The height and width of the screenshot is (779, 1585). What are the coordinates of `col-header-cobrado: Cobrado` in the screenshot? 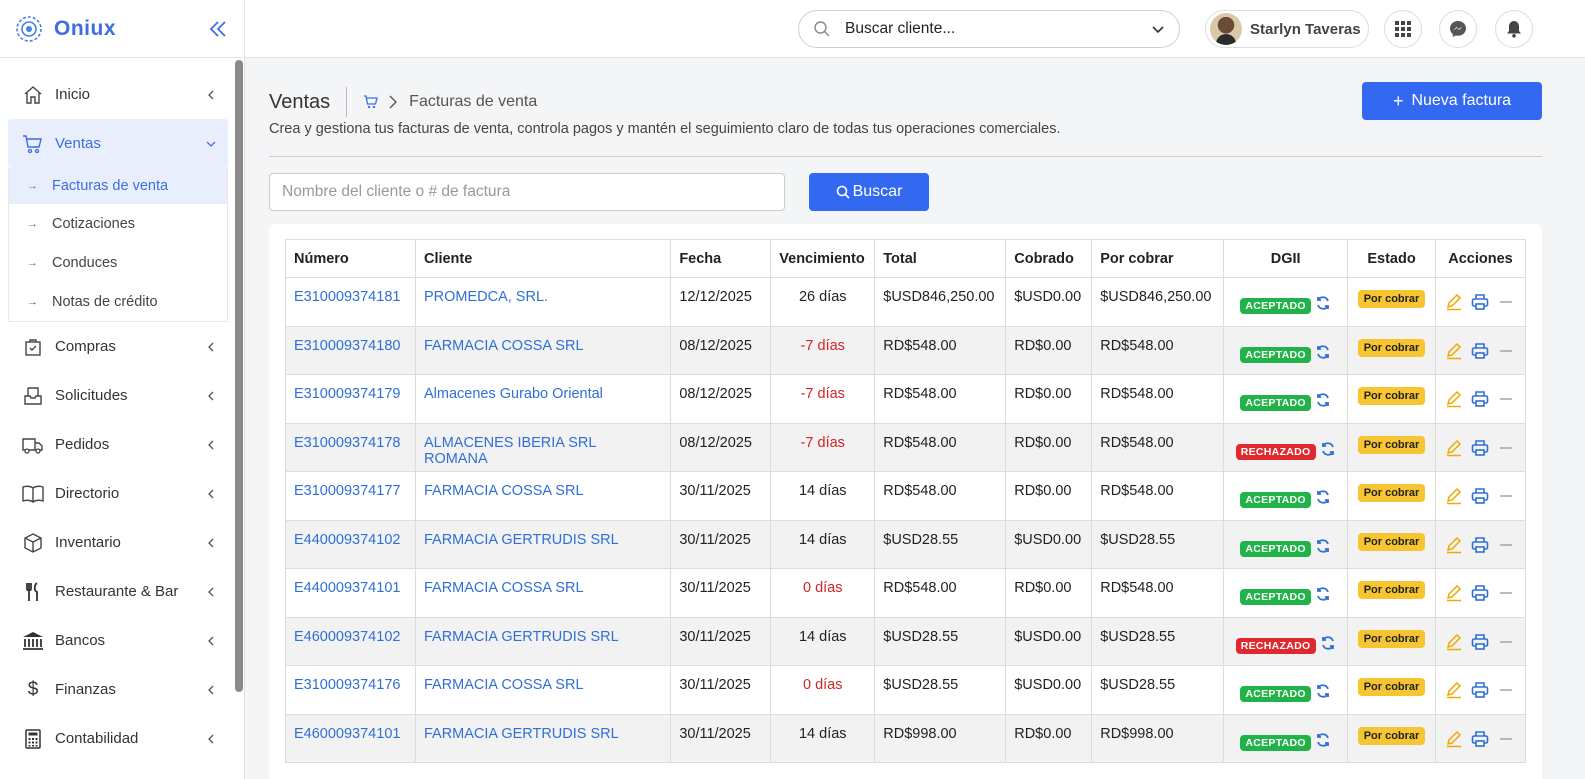 It's located at (1049, 258).